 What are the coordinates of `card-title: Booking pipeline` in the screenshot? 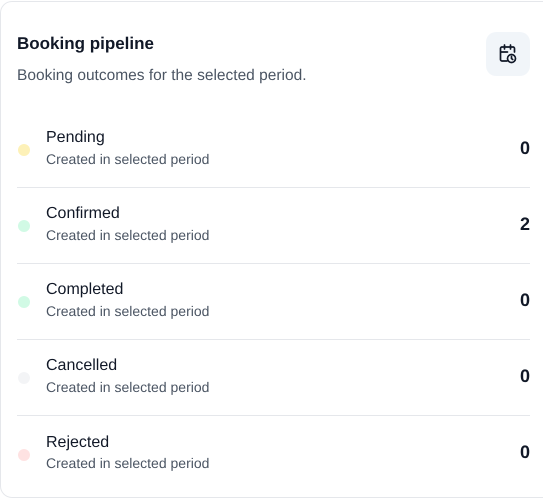 It's located at (86, 44).